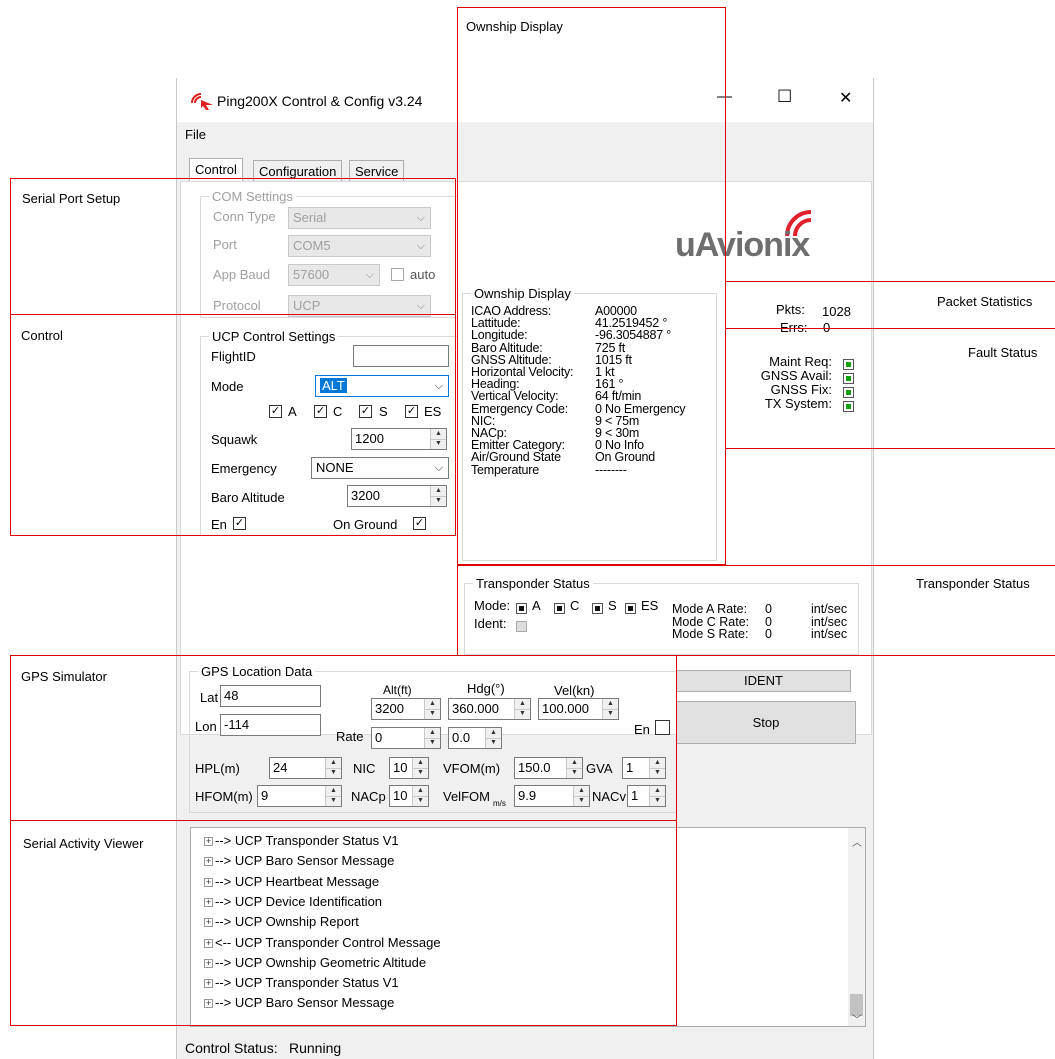 This screenshot has width=1055, height=1059. What do you see at coordinates (521, 607) in the screenshot?
I see `mode-a-indicator` at bounding box center [521, 607].